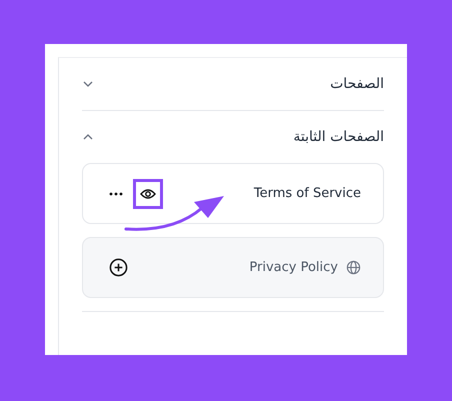 The height and width of the screenshot is (401, 452). What do you see at coordinates (233, 193) in the screenshot?
I see `page-card: Terms of Service` at bounding box center [233, 193].